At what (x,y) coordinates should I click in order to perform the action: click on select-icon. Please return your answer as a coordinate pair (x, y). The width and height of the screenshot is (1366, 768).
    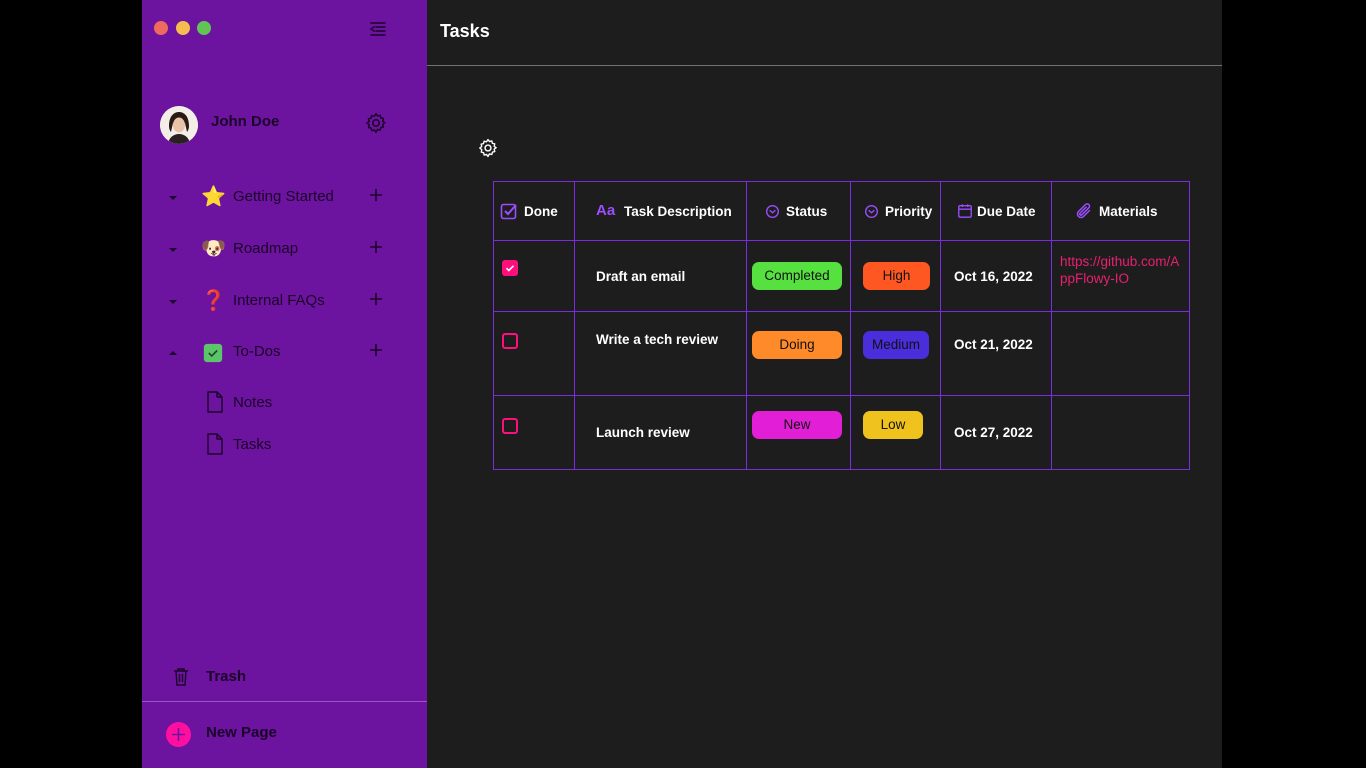
    Looking at the image, I should click on (772, 211).